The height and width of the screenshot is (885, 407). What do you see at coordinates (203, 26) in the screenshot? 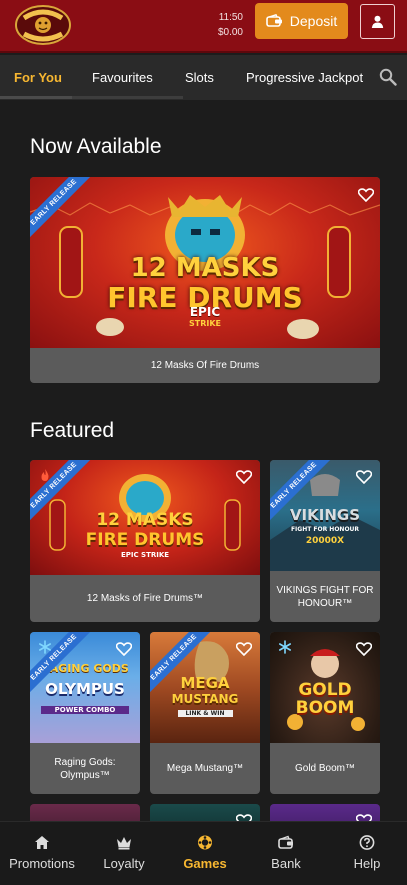
I see `top-header: 11:50 $0.00 Deposit` at bounding box center [203, 26].